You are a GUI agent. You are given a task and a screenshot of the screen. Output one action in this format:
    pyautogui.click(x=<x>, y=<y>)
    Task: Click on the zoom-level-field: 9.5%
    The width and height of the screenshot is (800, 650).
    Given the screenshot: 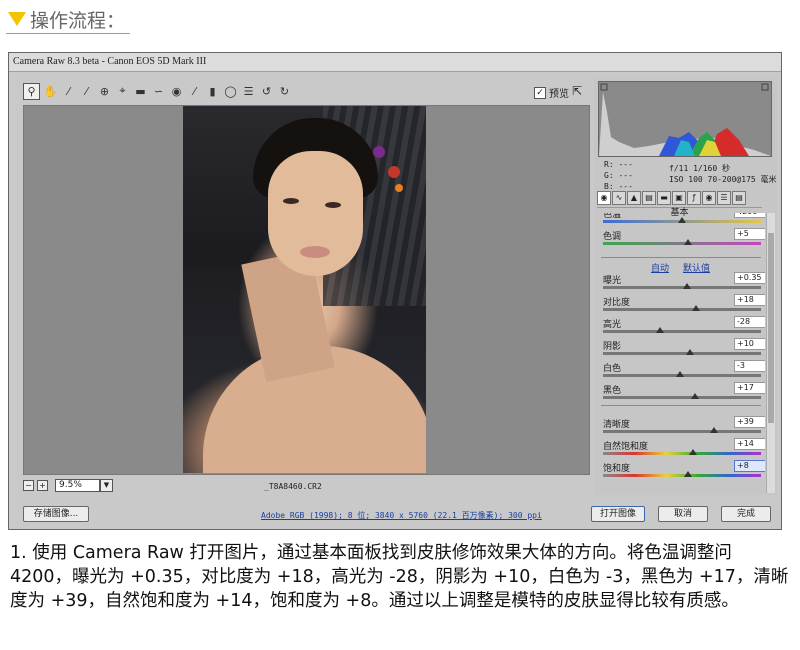 What is the action you would take?
    pyautogui.click(x=77, y=485)
    